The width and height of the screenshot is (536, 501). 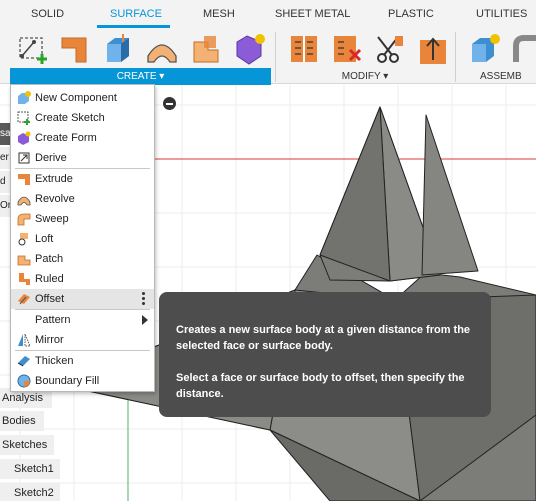 I want to click on assemble-menu-button: ASSEMB, so click(x=508, y=76).